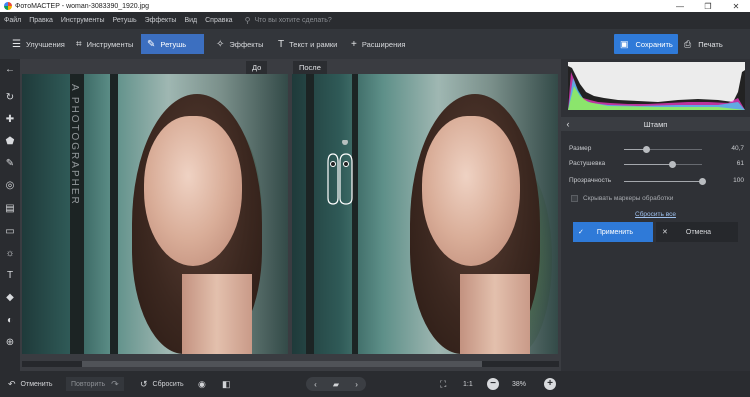 The image size is (750, 397). What do you see at coordinates (740, 163) in the screenshot?
I see `slider-value: 61` at bounding box center [740, 163].